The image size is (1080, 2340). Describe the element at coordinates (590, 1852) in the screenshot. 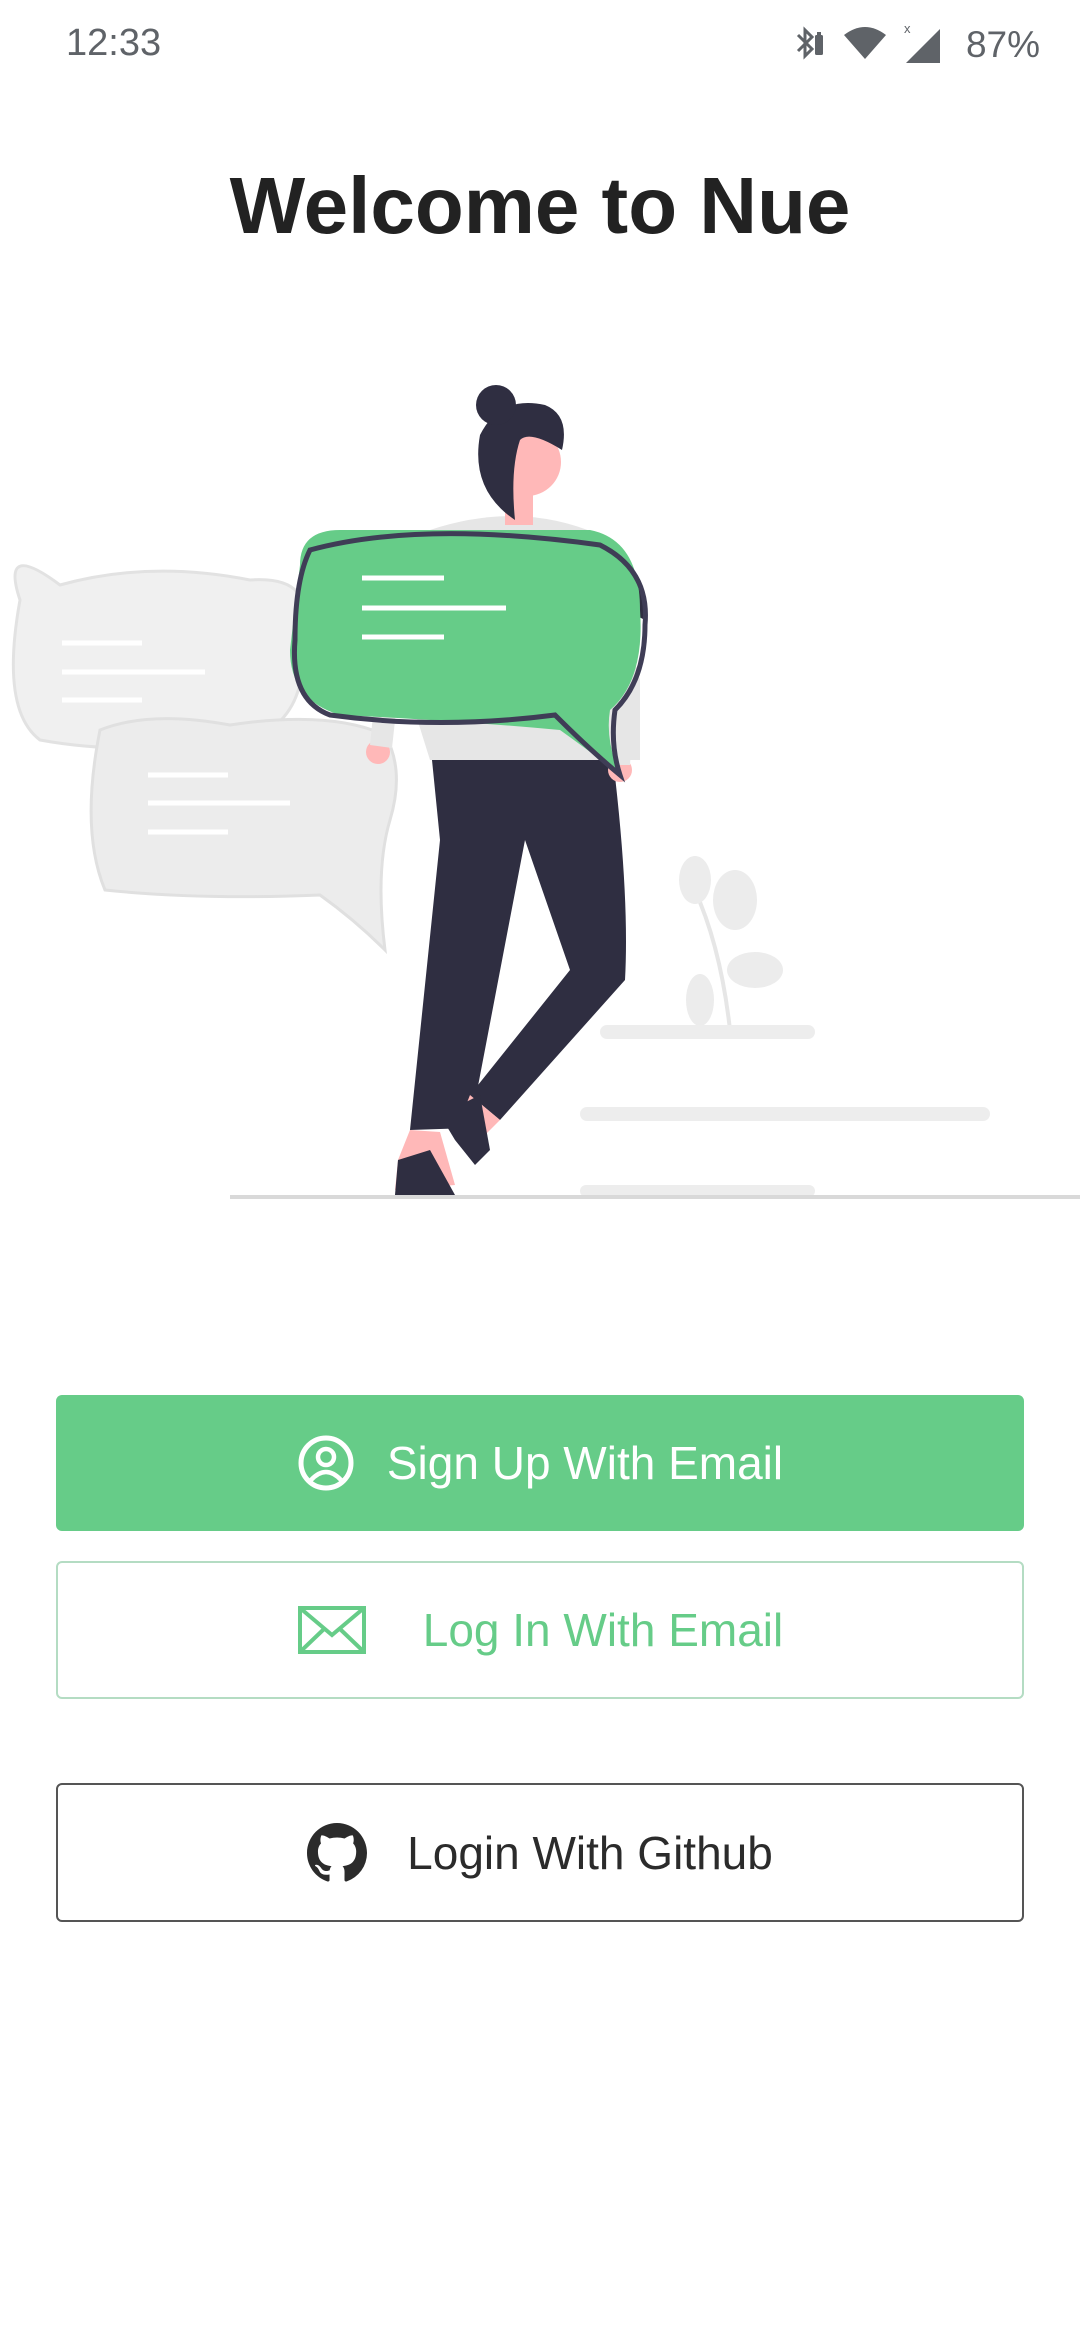

I see `github-login-label: Login With Github` at that location.